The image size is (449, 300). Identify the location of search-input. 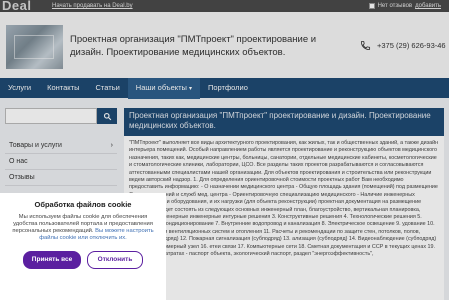
(51, 116).